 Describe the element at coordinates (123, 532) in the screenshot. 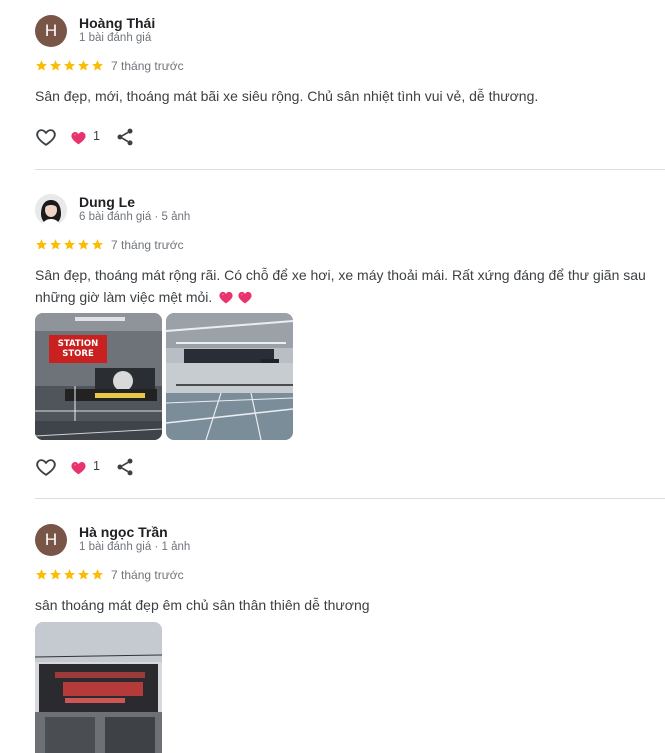

I see `reviewer-name: Hà ngọc Trần` at that location.